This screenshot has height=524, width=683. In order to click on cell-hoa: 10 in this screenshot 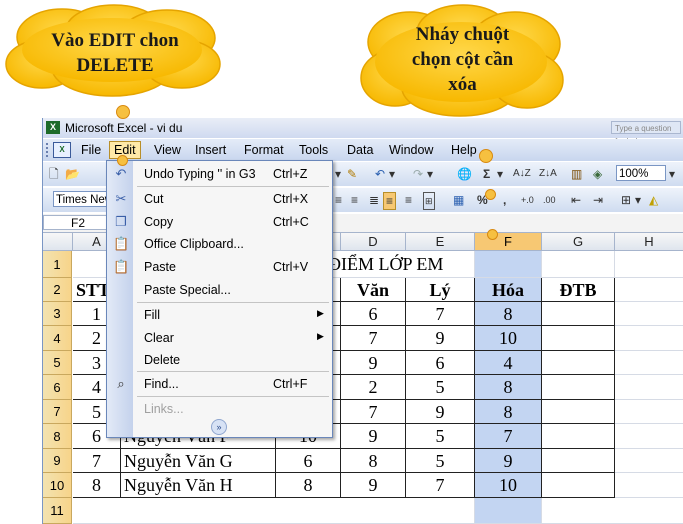, I will do `click(508, 485)`.